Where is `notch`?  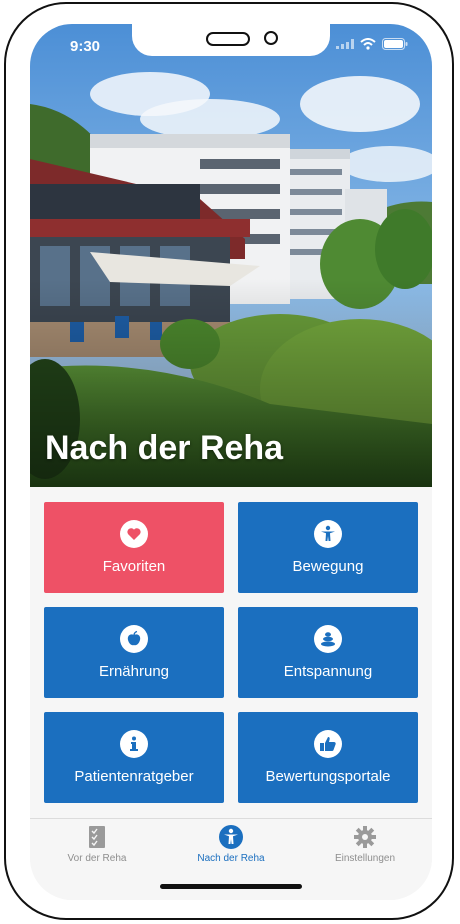
notch is located at coordinates (231, 40).